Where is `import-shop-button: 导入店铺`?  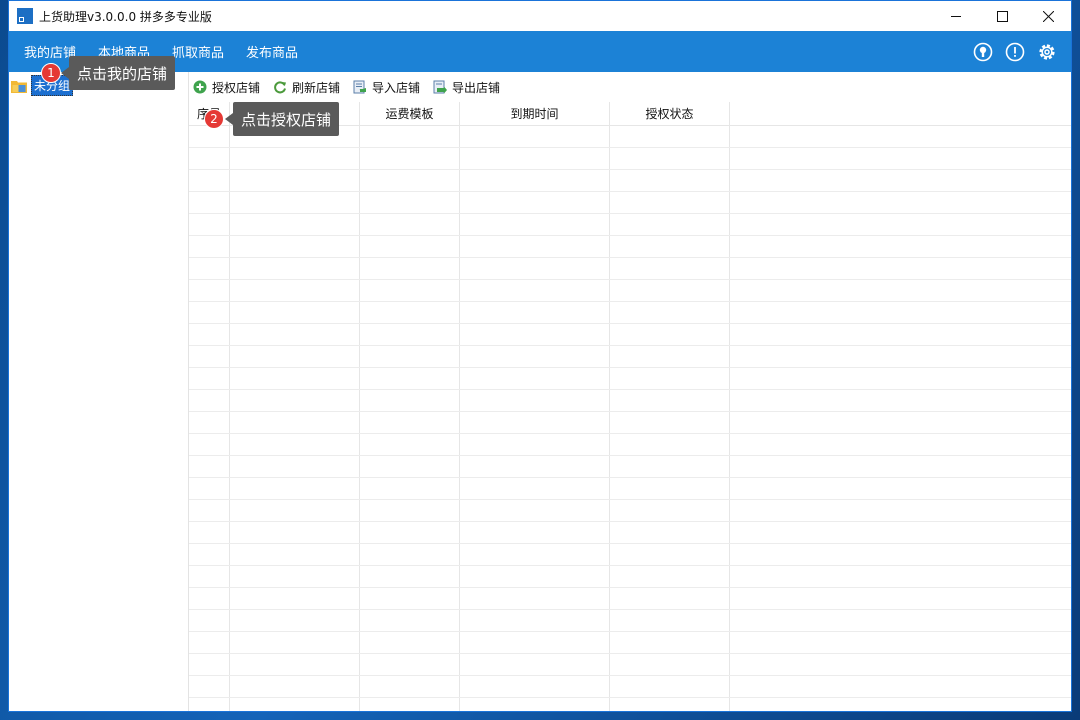 import-shop-button: 导入店铺 is located at coordinates (386, 87).